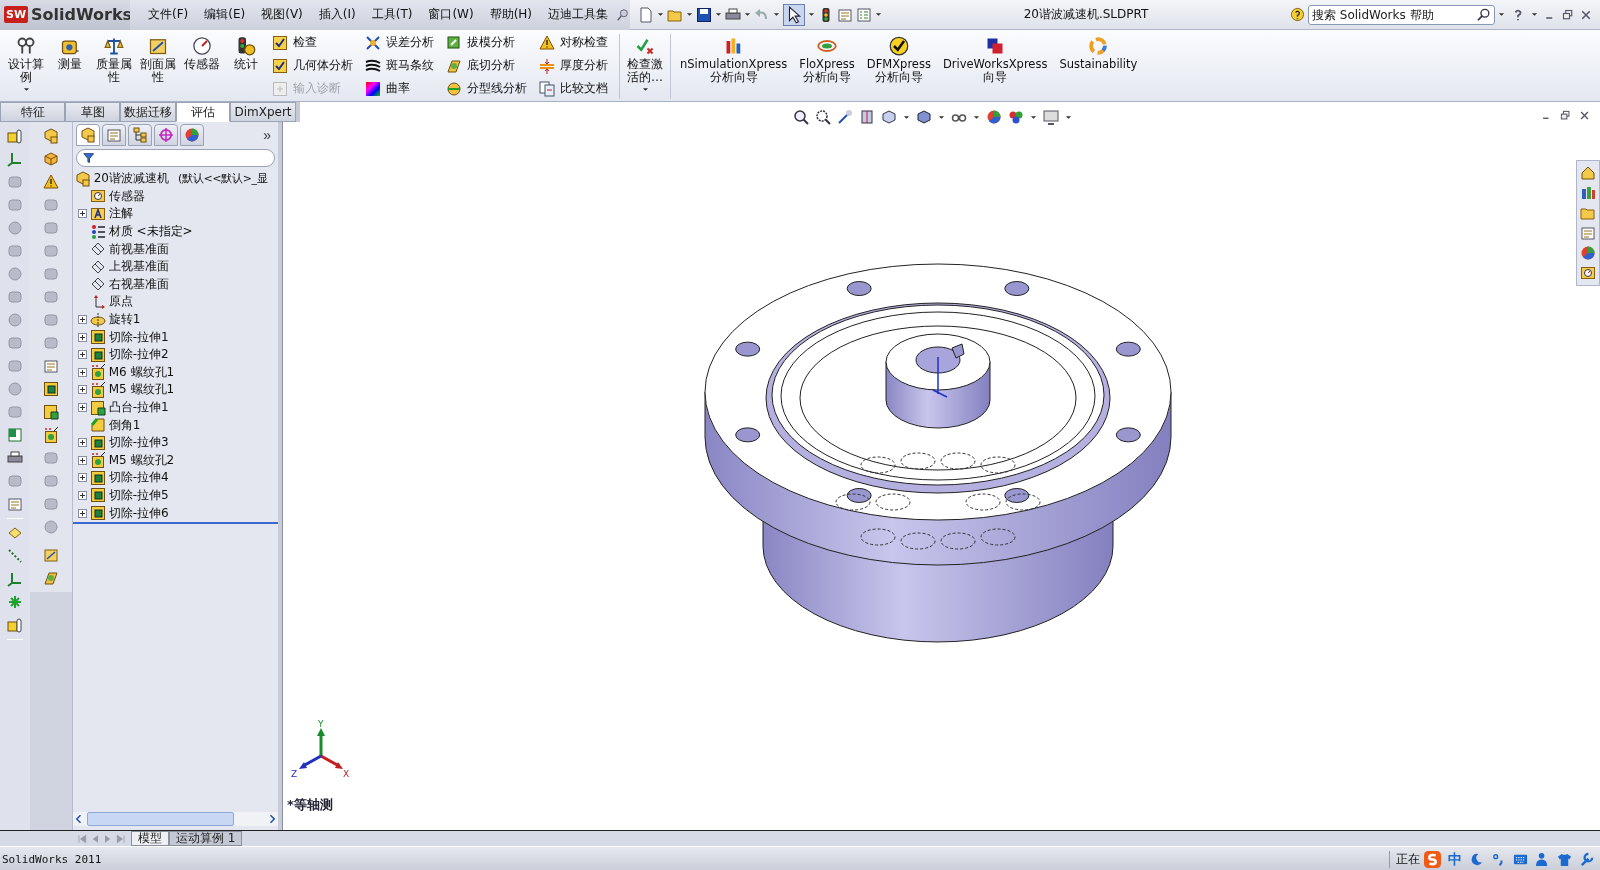  I want to click on extrude-cut-icon, so click(50, 389).